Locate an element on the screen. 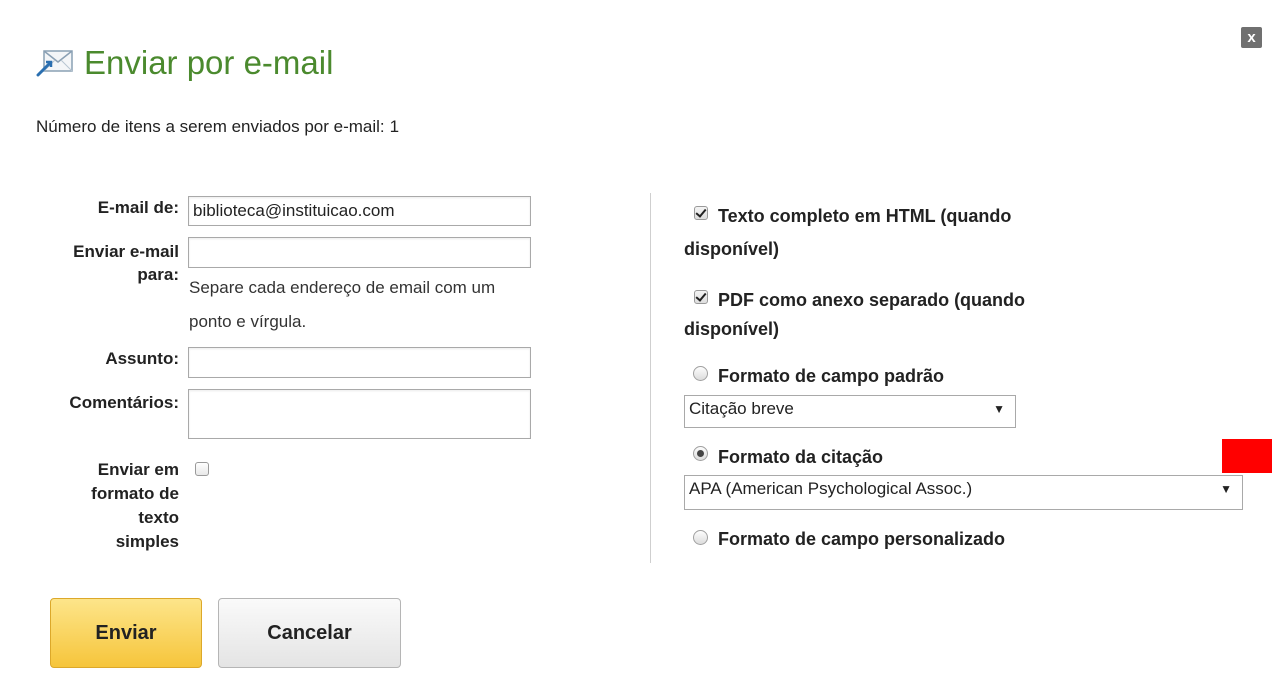 This screenshot has width=1272, height=678. plaintext-label-line3: texto is located at coordinates (158, 517).